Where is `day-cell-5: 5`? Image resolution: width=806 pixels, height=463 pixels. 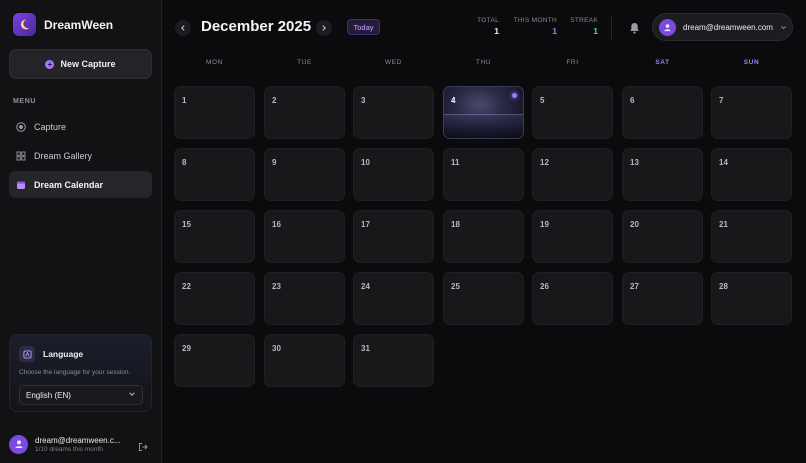 day-cell-5: 5 is located at coordinates (572, 112).